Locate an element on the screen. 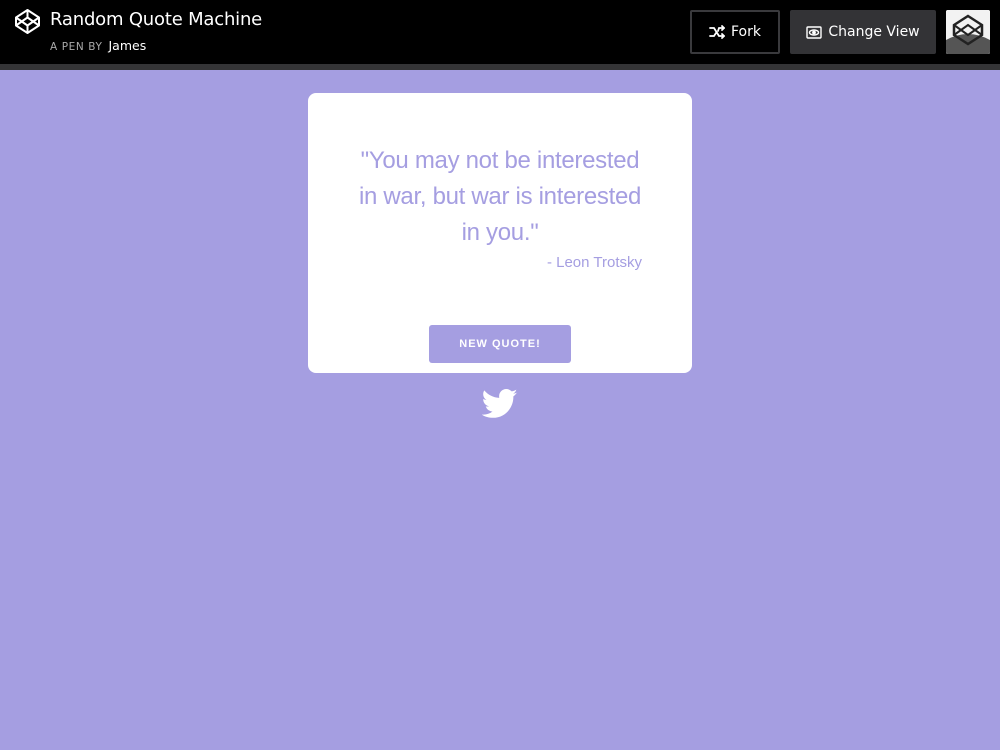 This screenshot has height=750, width=1000. eye-icon is located at coordinates (814, 32).